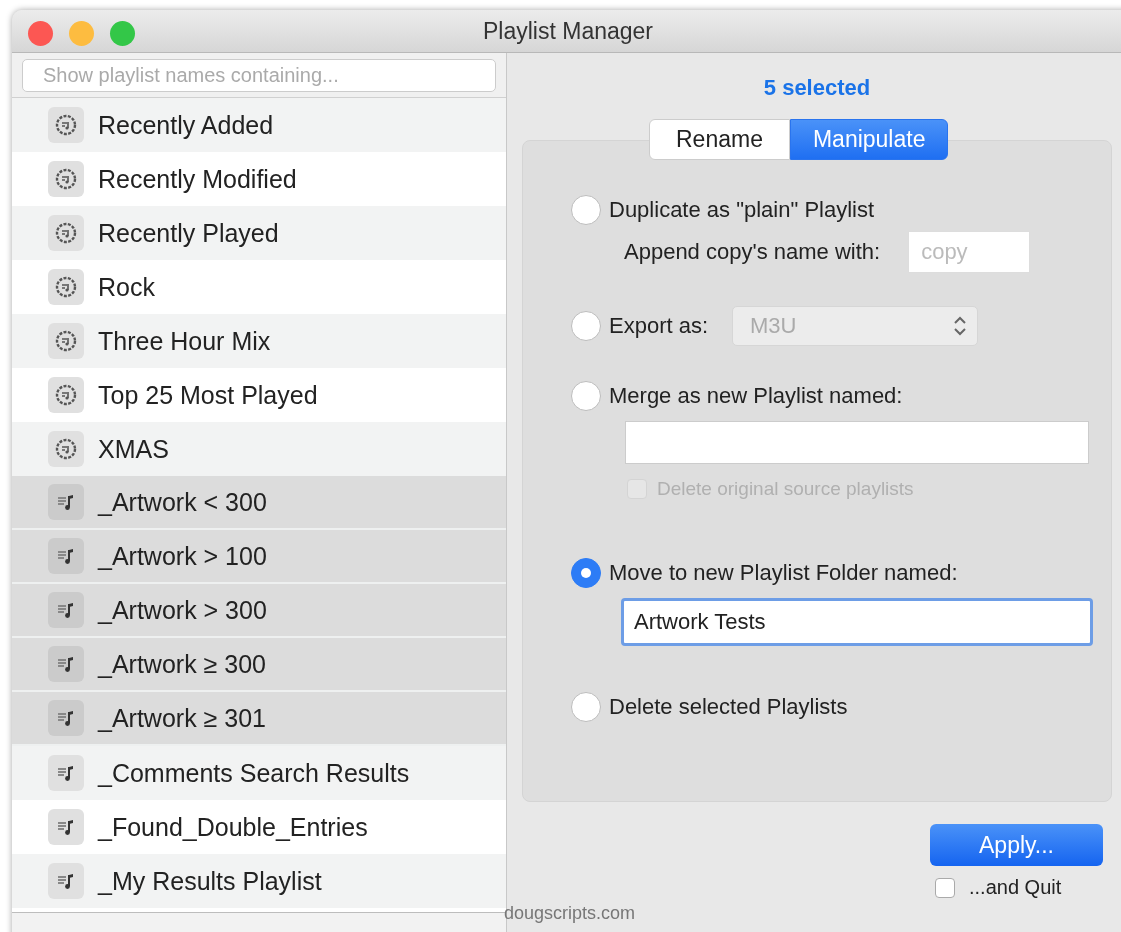 The image size is (1121, 932). Describe the element at coordinates (728, 707) in the screenshot. I see `option-label: Delete selected Playlists` at that location.